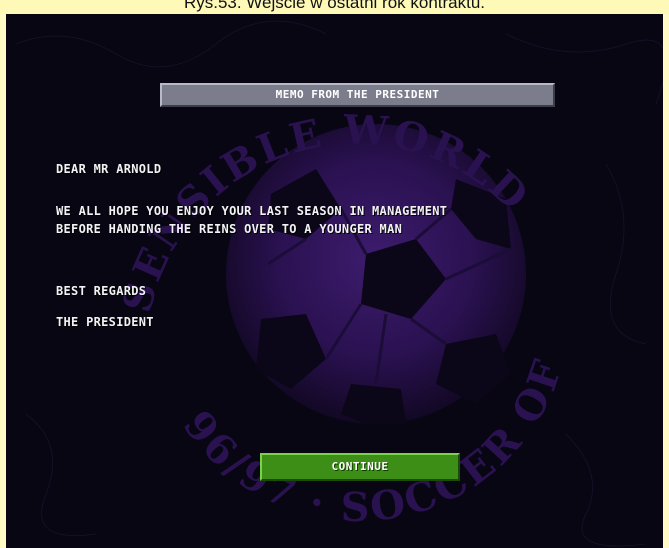  I want to click on caption-text: Rys.53. Wejście w ostatni rok kontraktu., so click(334, 6).